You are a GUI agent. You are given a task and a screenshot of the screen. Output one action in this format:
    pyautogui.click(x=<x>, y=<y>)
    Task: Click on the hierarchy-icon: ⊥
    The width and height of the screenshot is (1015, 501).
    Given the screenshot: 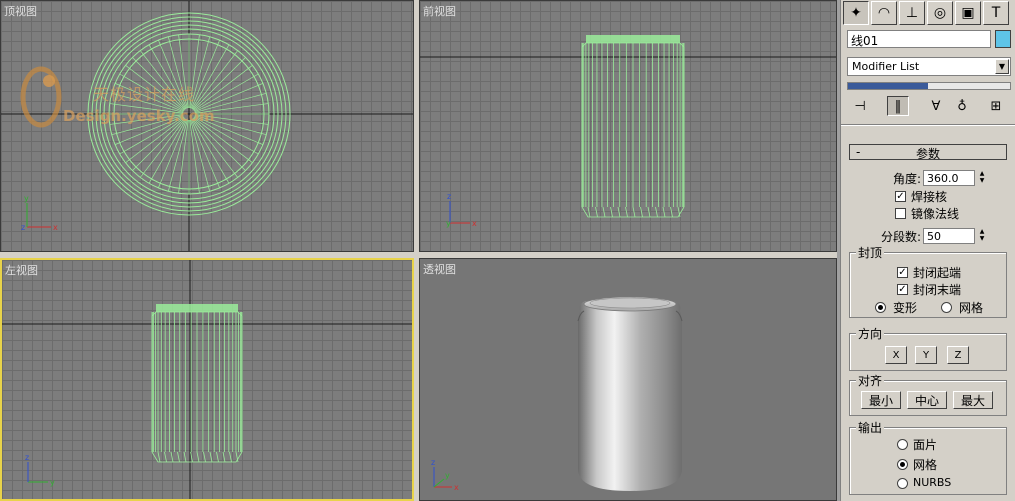 What is the action you would take?
    pyautogui.click(x=912, y=13)
    